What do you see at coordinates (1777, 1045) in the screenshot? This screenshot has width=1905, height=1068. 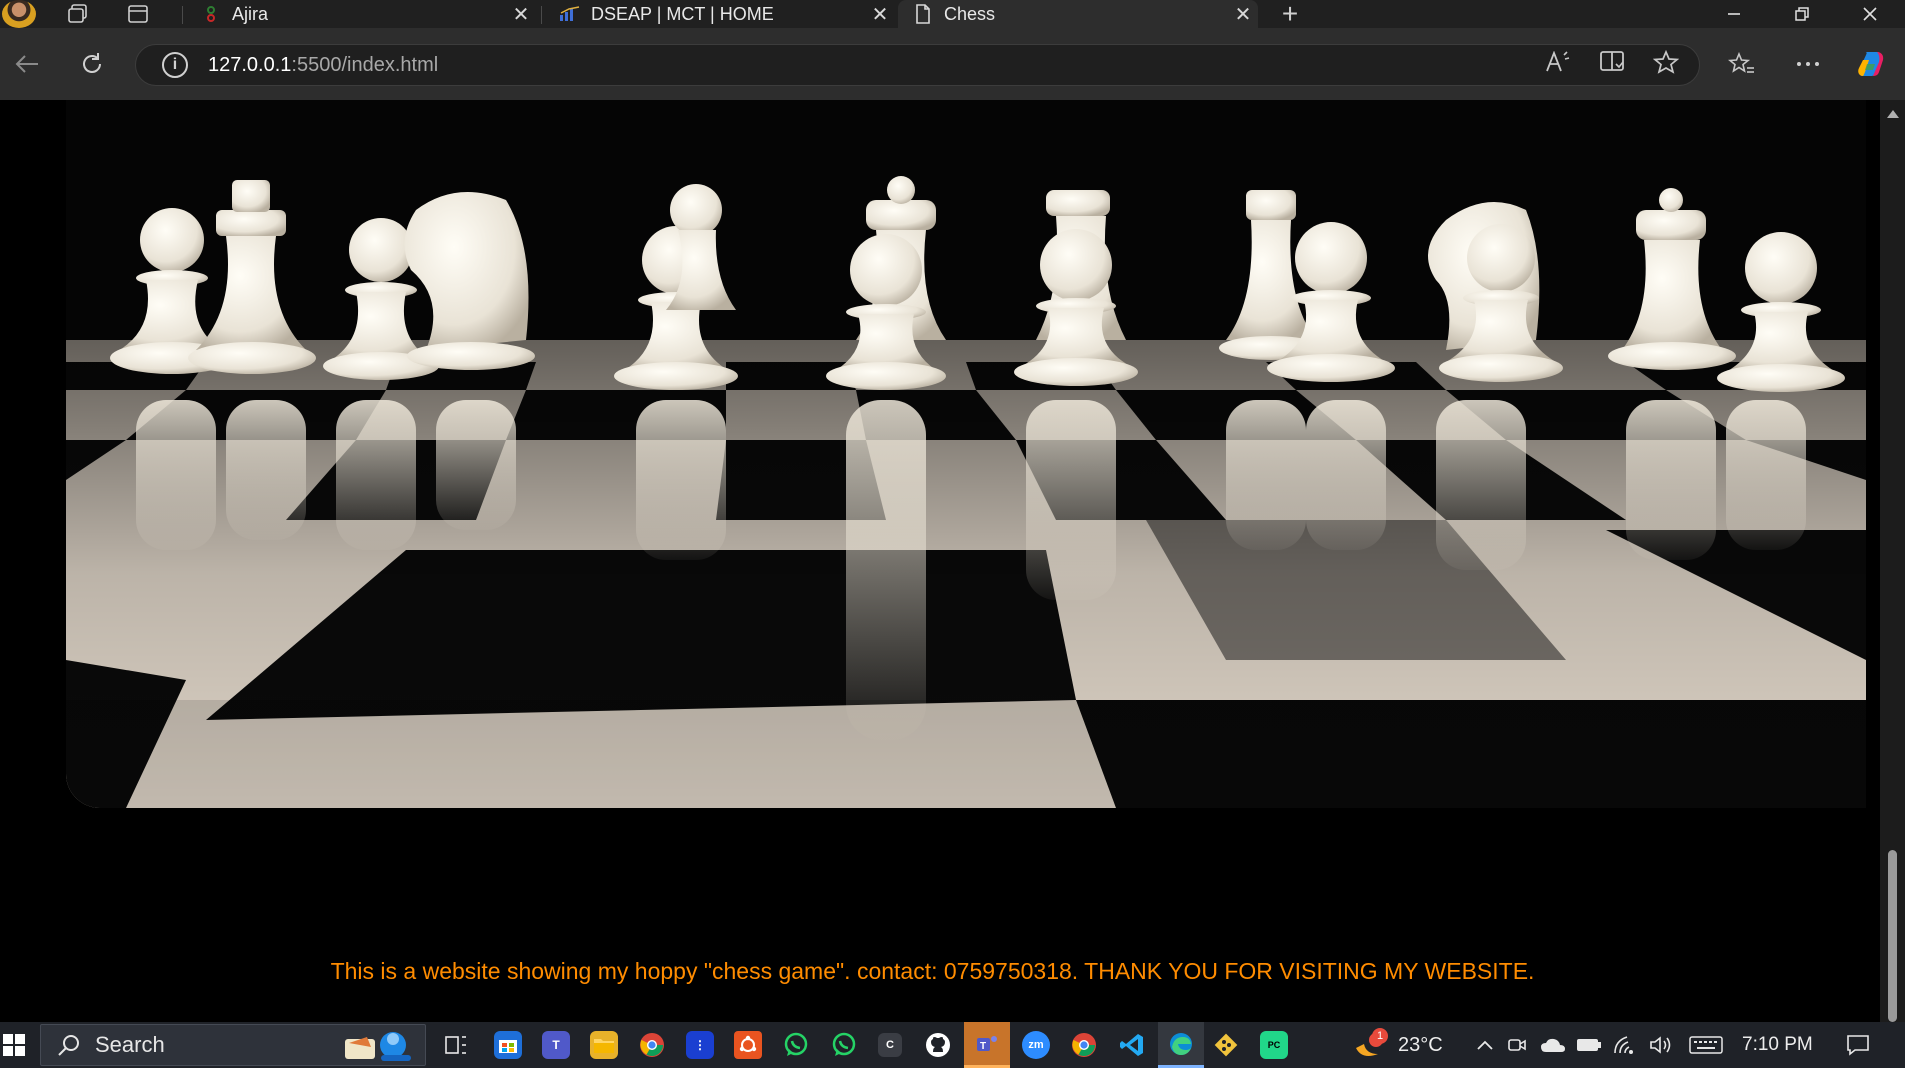 I see `clock: 7:10 PM` at bounding box center [1777, 1045].